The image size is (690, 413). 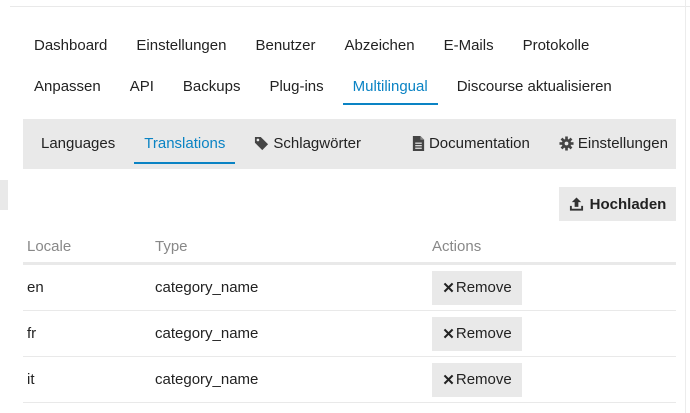 I want to click on upload-button: Hochladen, so click(x=617, y=204).